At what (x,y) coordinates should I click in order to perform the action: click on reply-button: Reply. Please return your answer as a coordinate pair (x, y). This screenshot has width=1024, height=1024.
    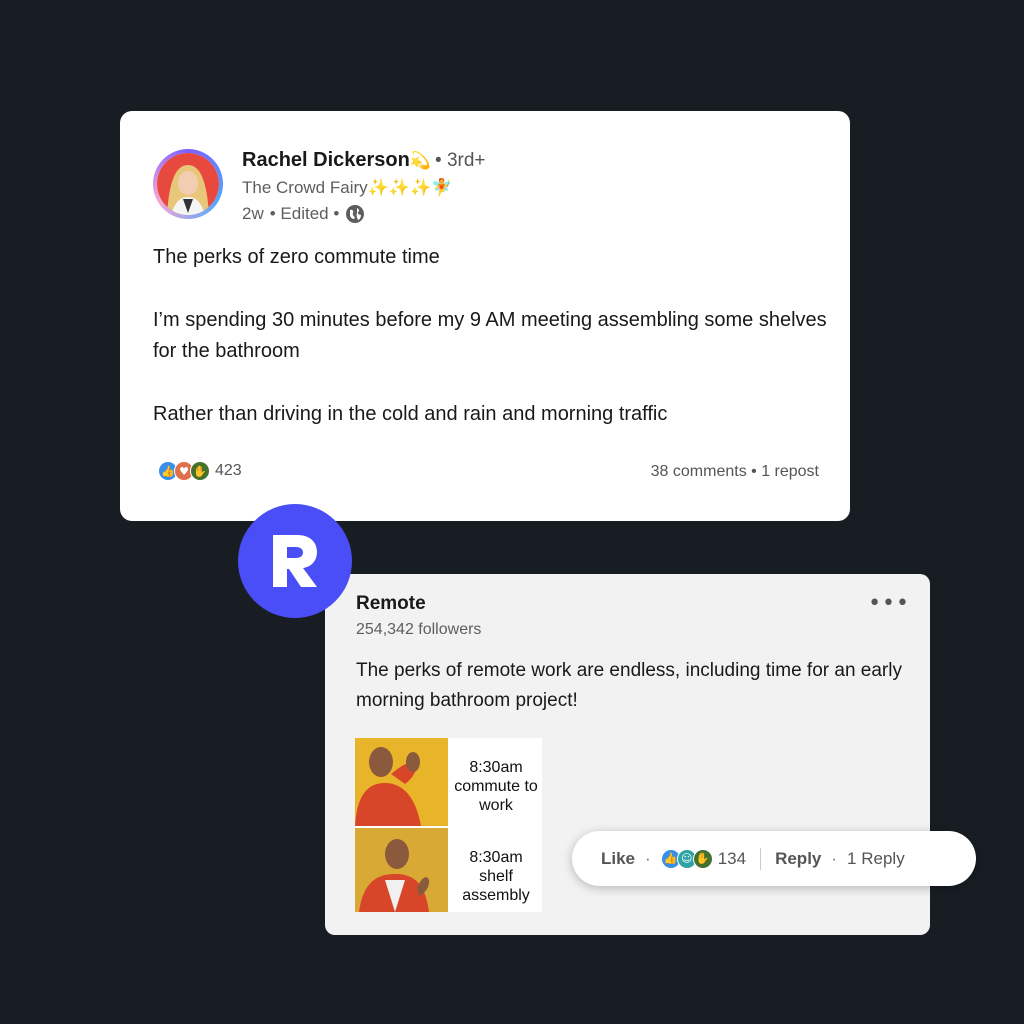
    Looking at the image, I should click on (798, 859).